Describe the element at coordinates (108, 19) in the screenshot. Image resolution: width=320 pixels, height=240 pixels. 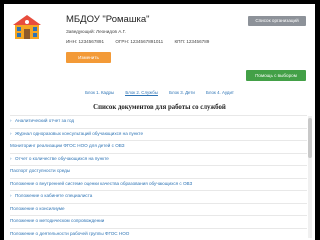
I see `org-name: МБДОУ "Ромашка"` at that location.